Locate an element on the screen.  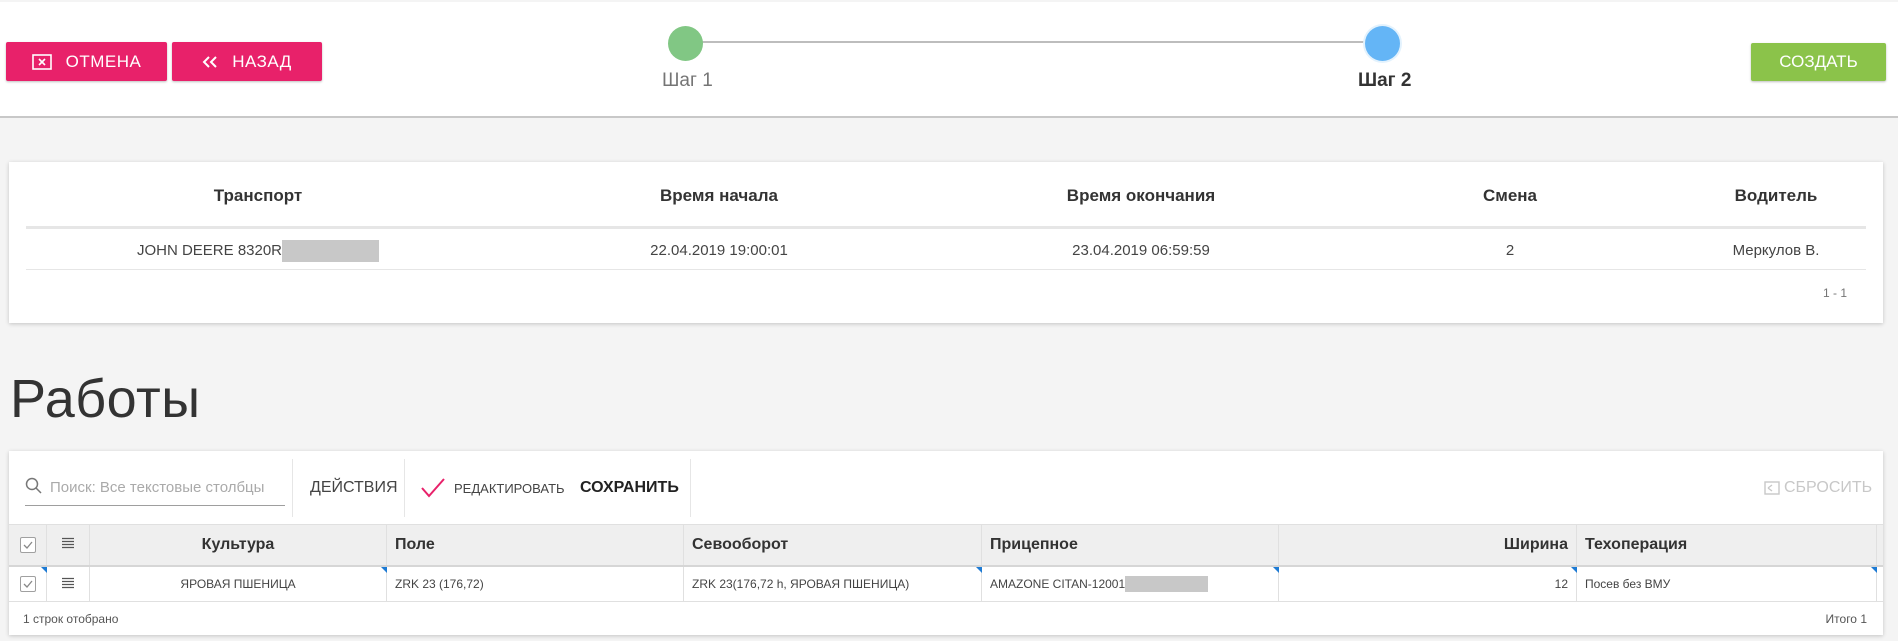
rows-selected-count: 1 строк отобрано is located at coordinates (71, 619).